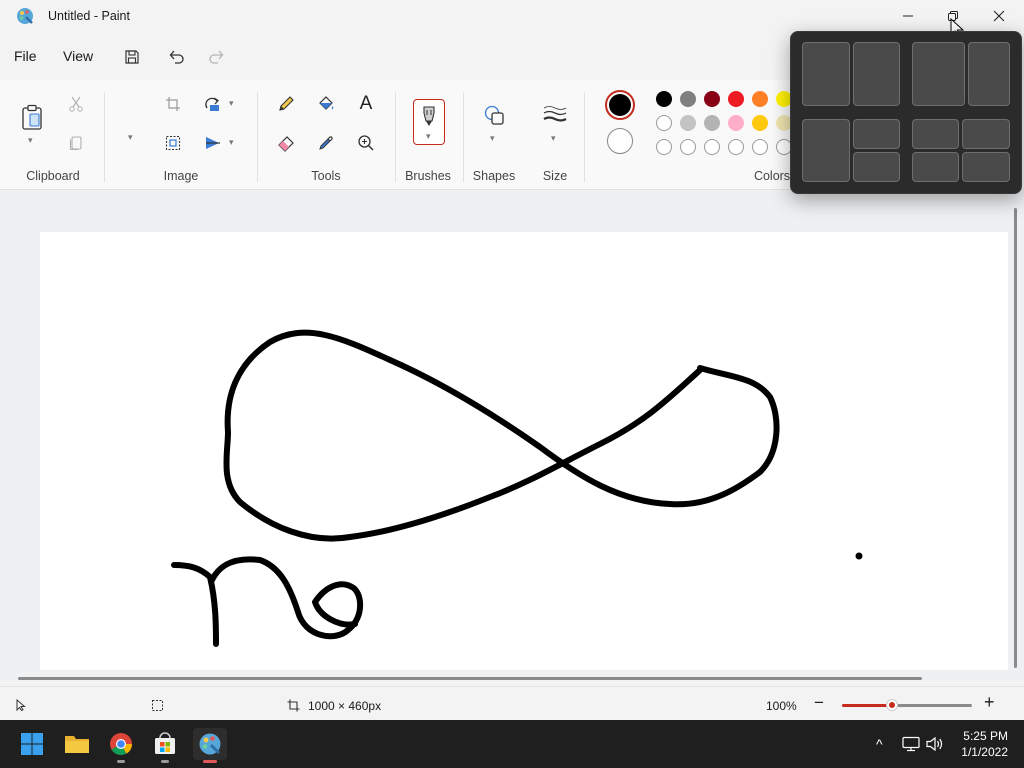 Image resolution: width=1024 pixels, height=768 pixels. I want to click on clock-time: 5:25 PM, so click(985, 736).